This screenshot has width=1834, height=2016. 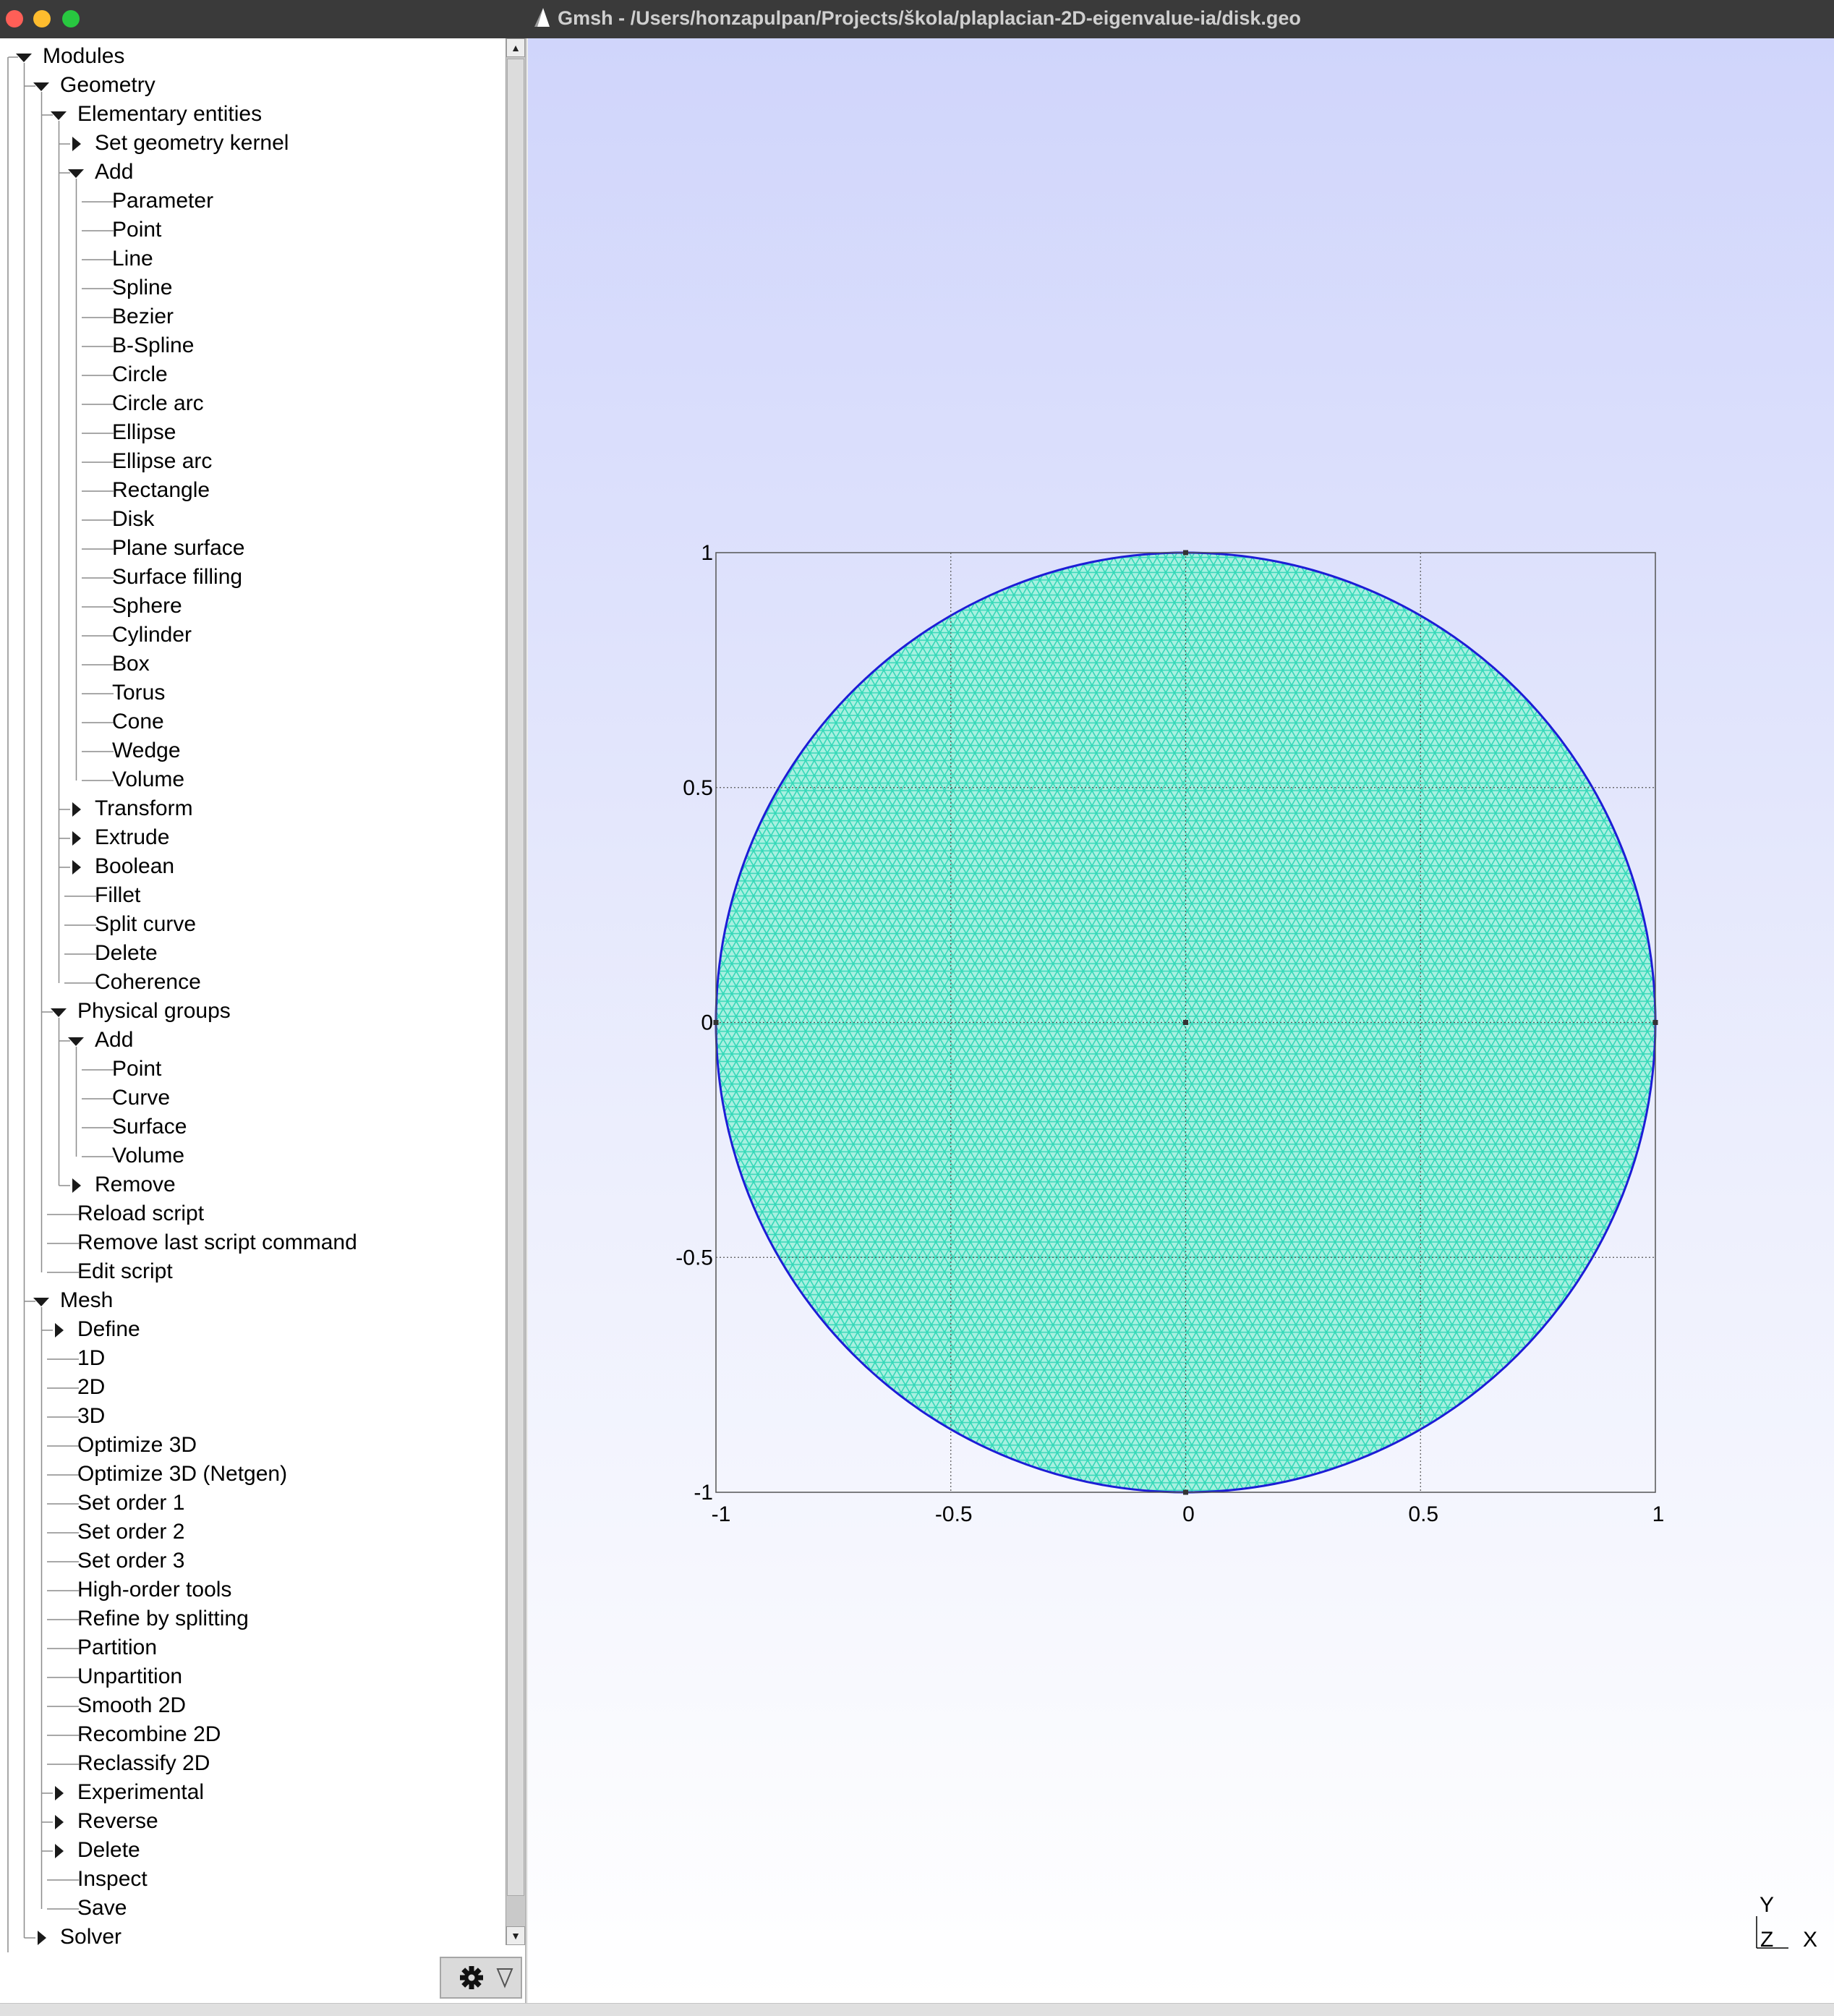 I want to click on tree-item-inspect: Inspect, so click(x=112, y=1879).